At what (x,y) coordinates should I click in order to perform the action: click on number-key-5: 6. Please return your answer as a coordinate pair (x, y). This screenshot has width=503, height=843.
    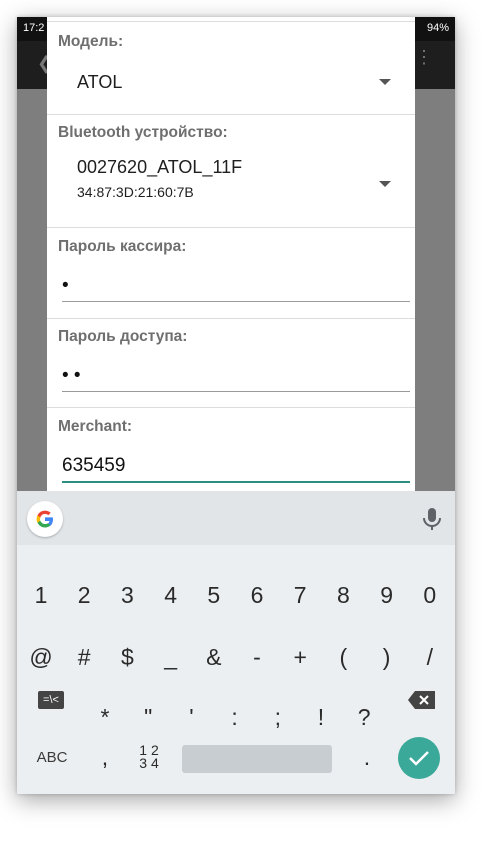
    Looking at the image, I should click on (257, 595).